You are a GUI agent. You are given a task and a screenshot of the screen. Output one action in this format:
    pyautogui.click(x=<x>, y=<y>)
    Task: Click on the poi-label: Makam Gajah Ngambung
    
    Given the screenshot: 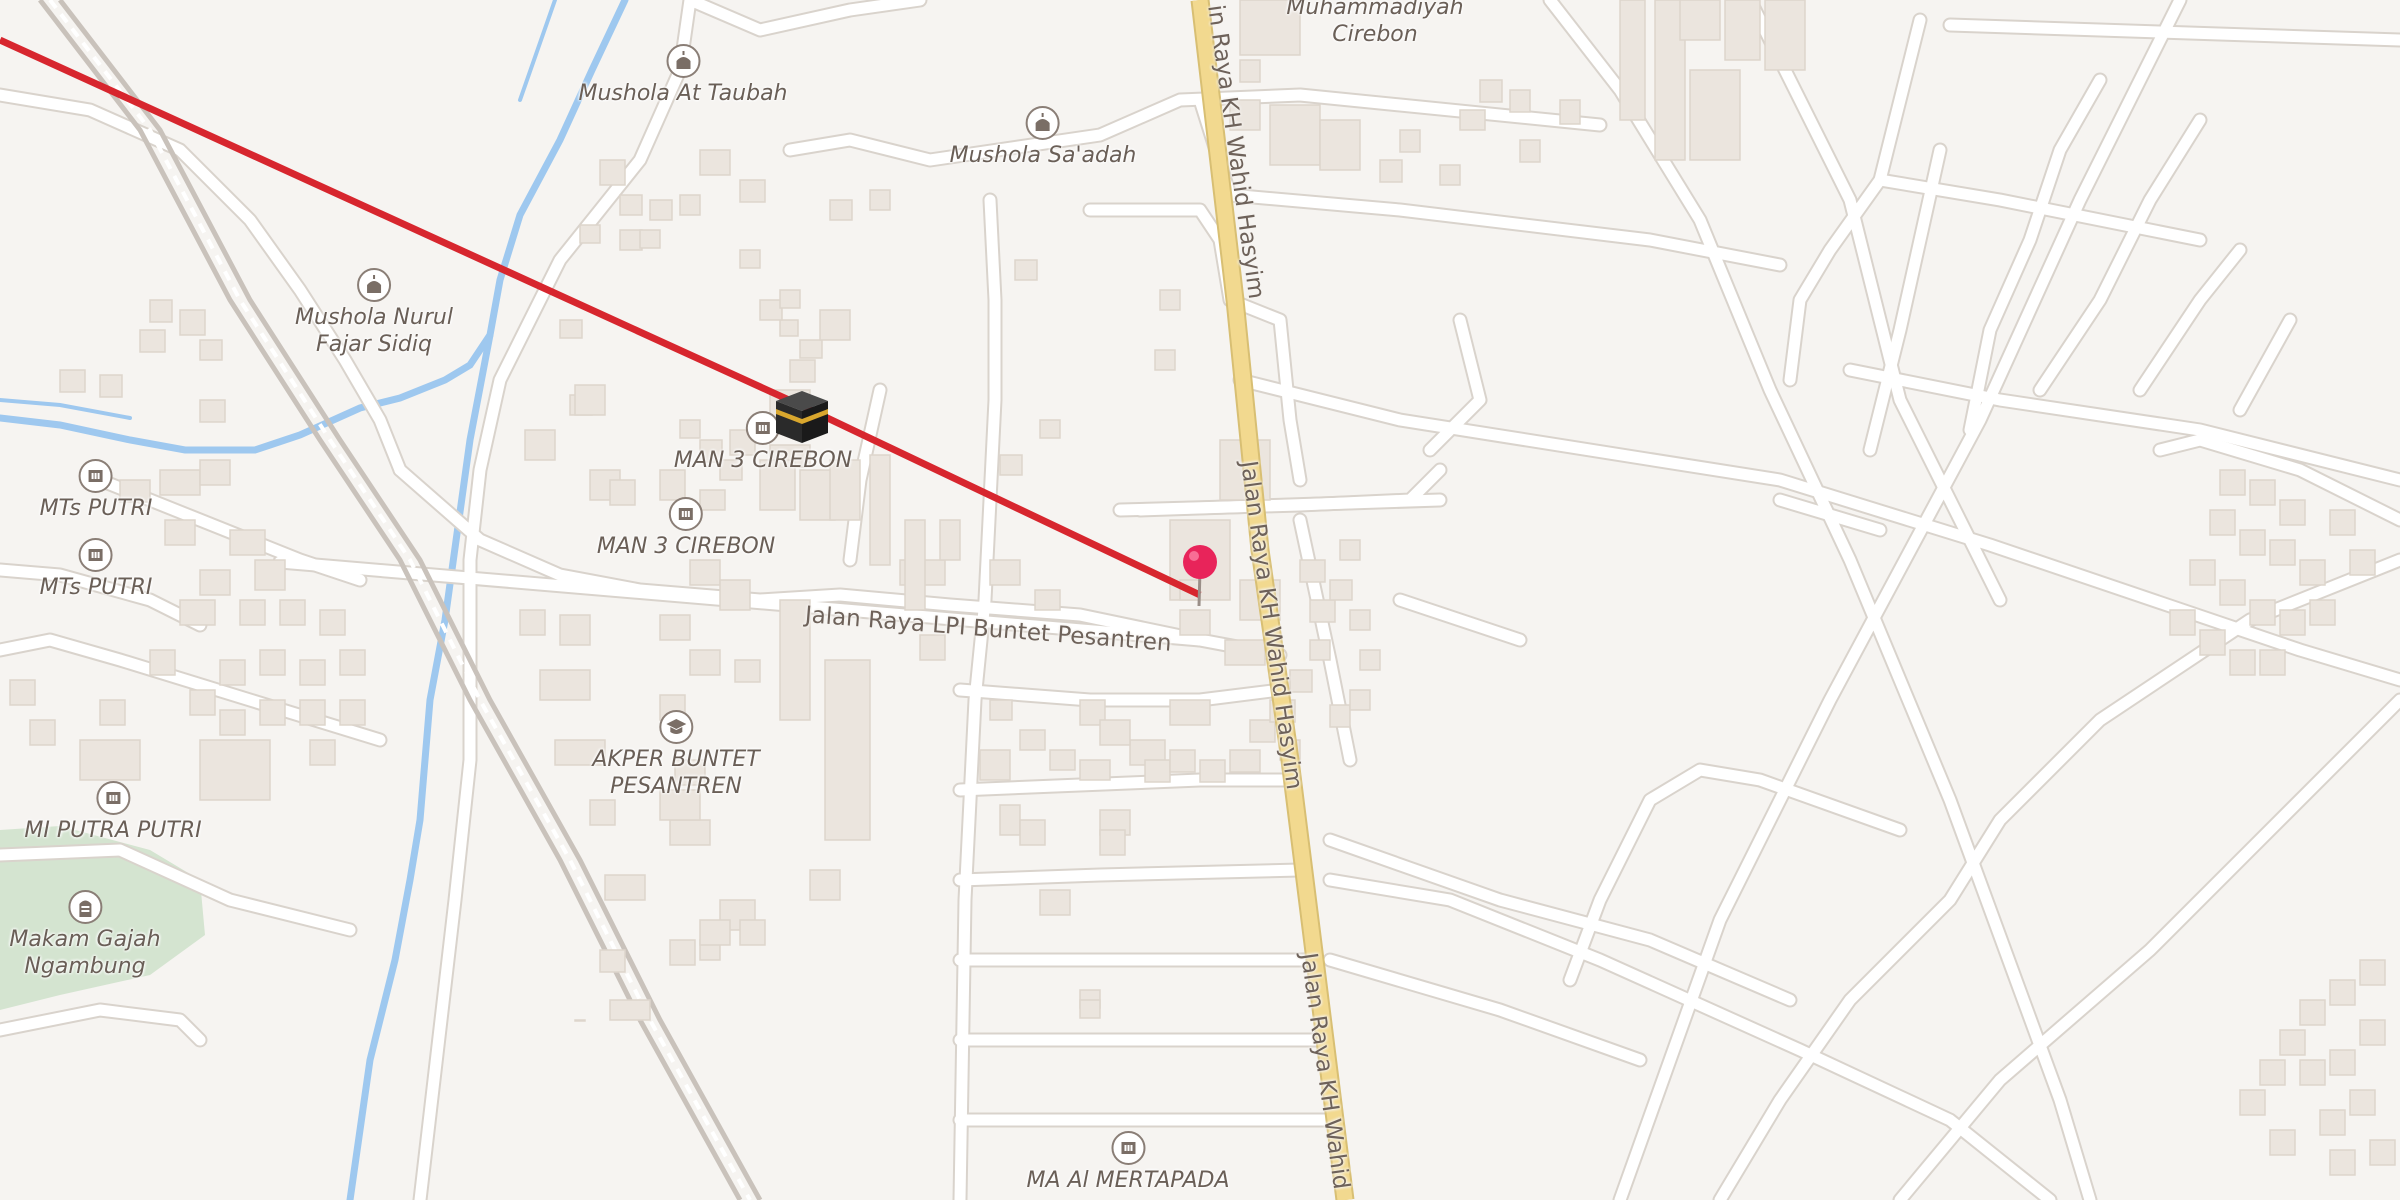 What is the action you would take?
    pyautogui.click(x=85, y=953)
    